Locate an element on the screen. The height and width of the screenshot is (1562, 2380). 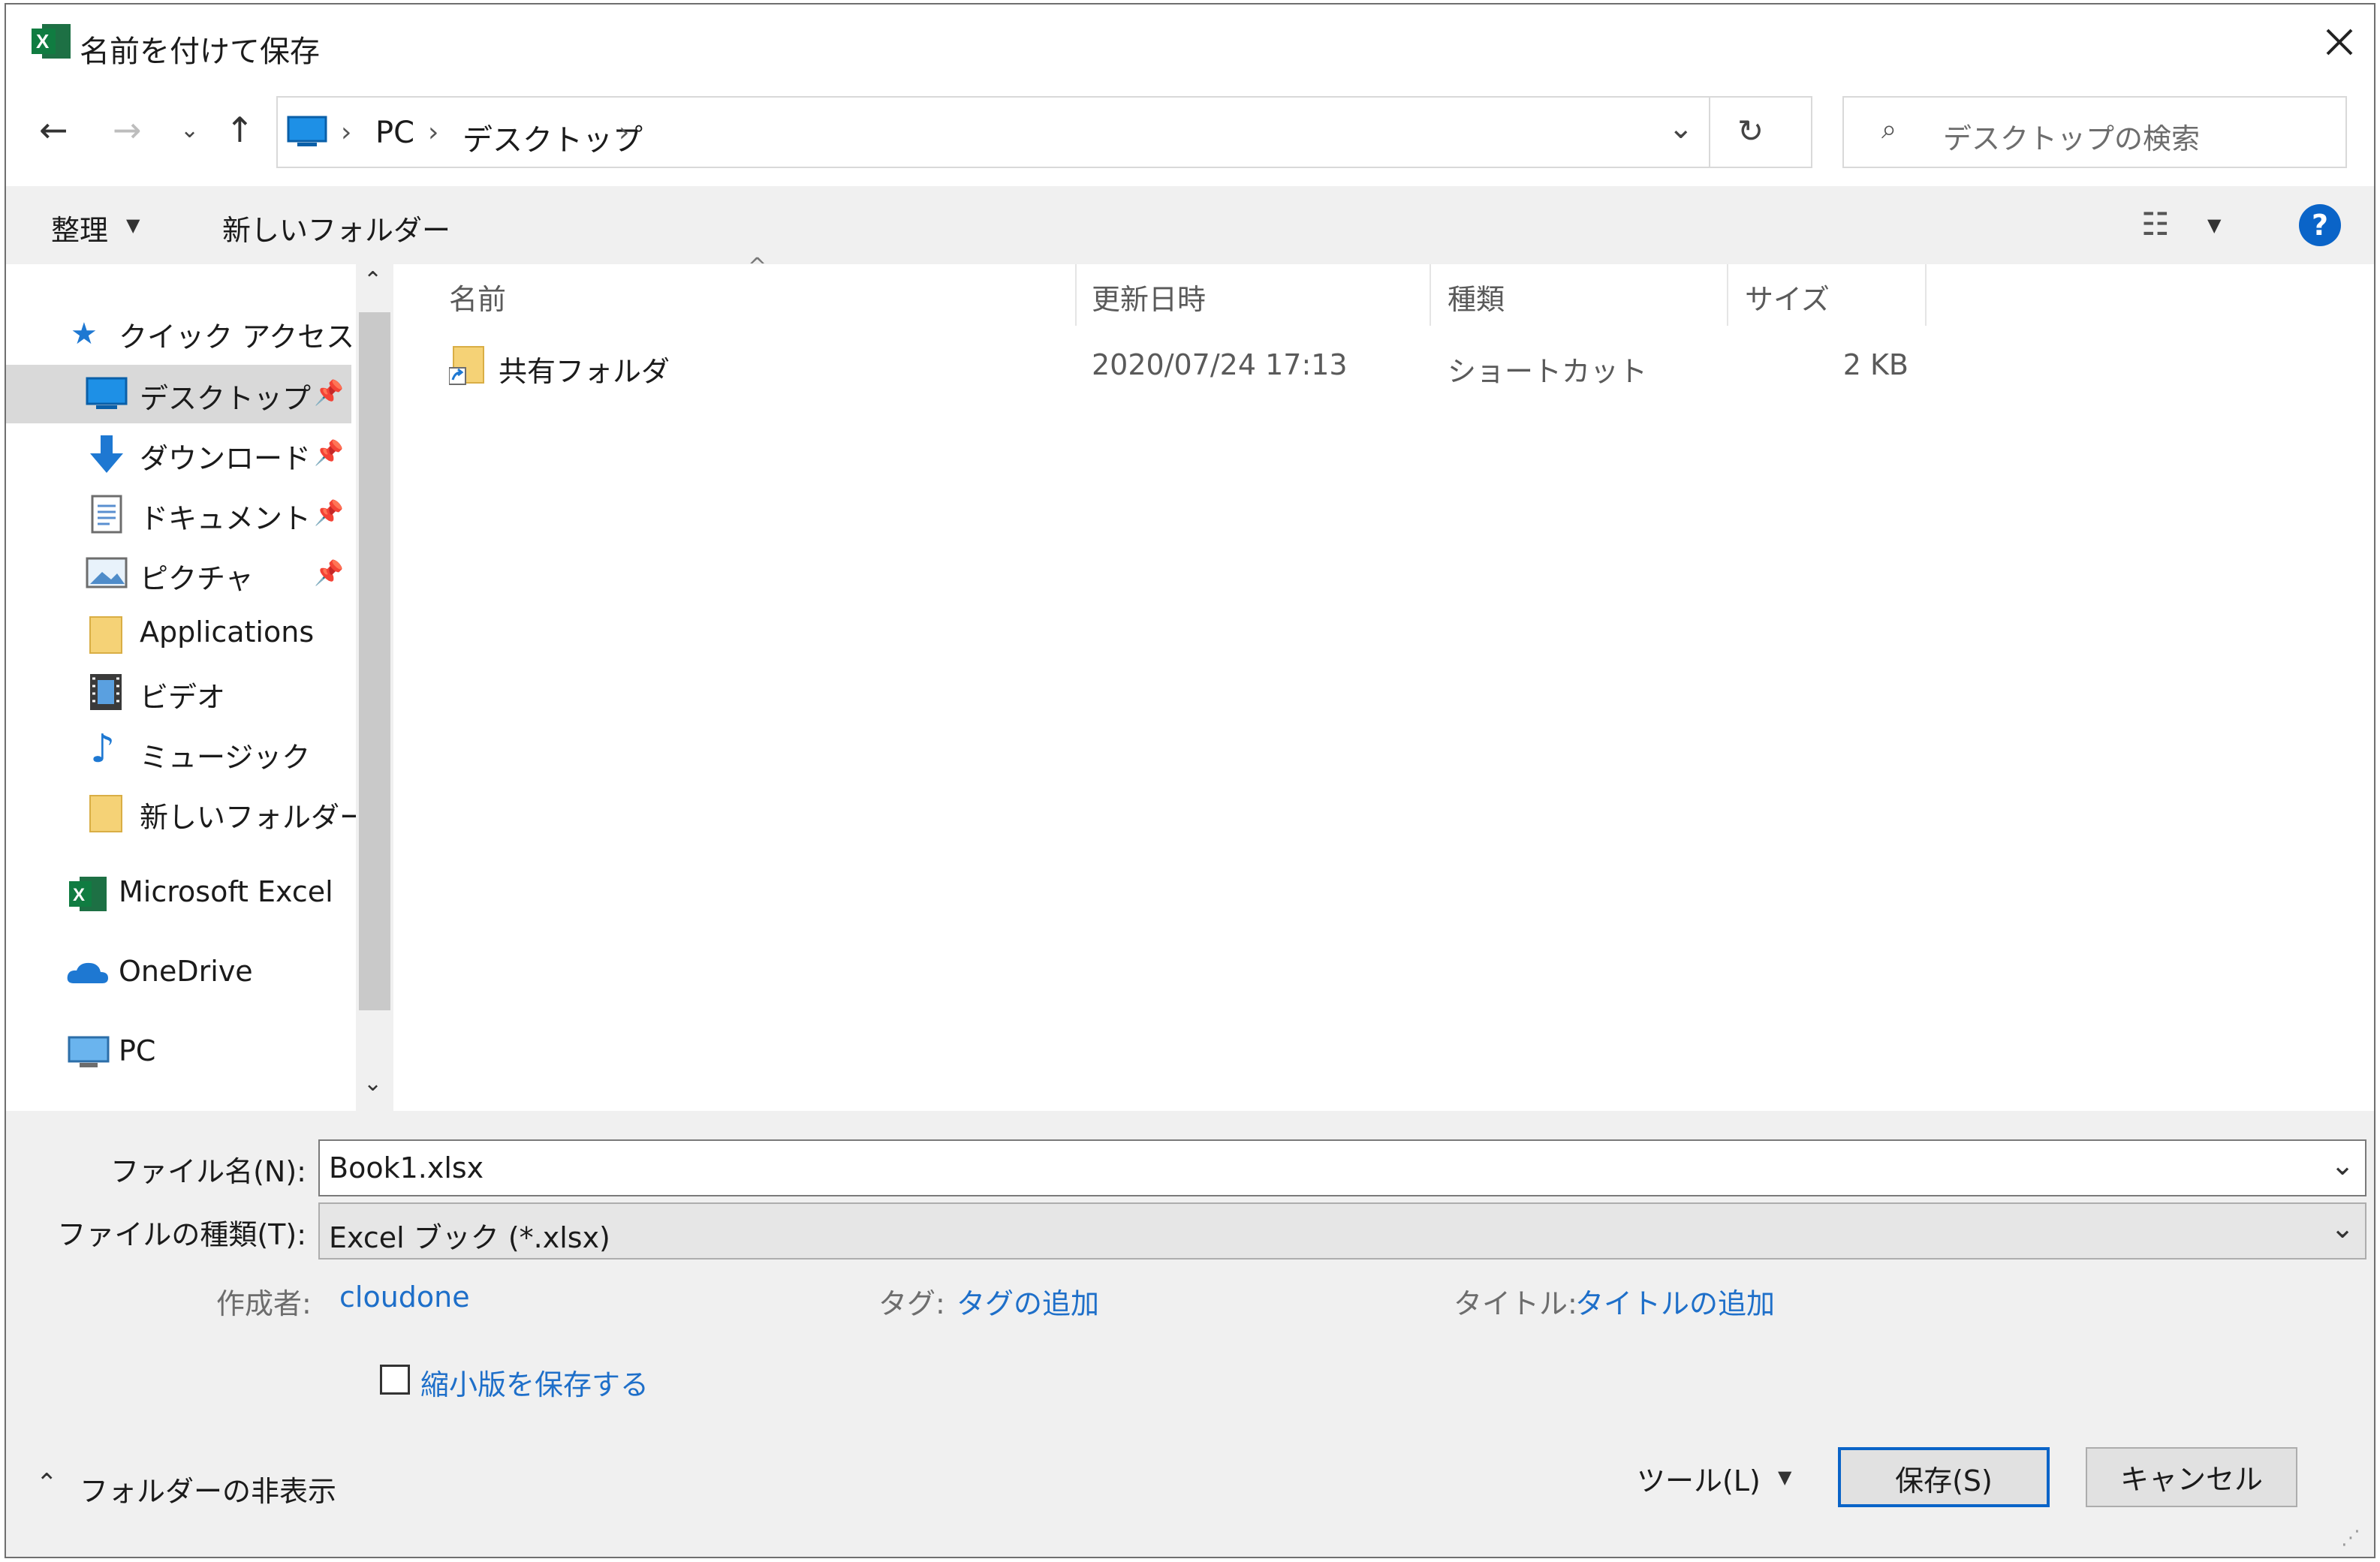
new-folder-button: 新しいフォルダー is located at coordinates (336, 227).